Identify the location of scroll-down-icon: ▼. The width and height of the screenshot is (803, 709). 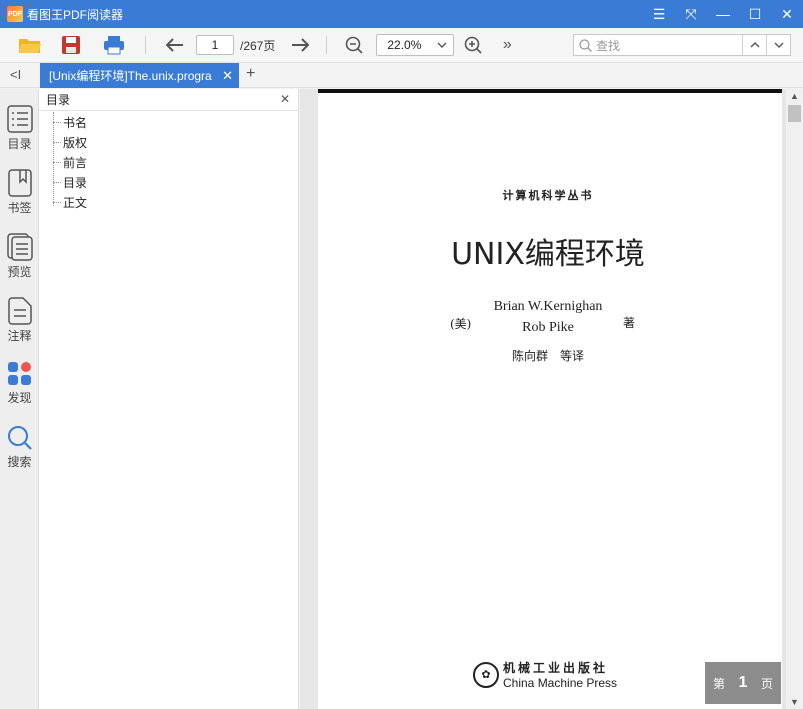
(794, 702).